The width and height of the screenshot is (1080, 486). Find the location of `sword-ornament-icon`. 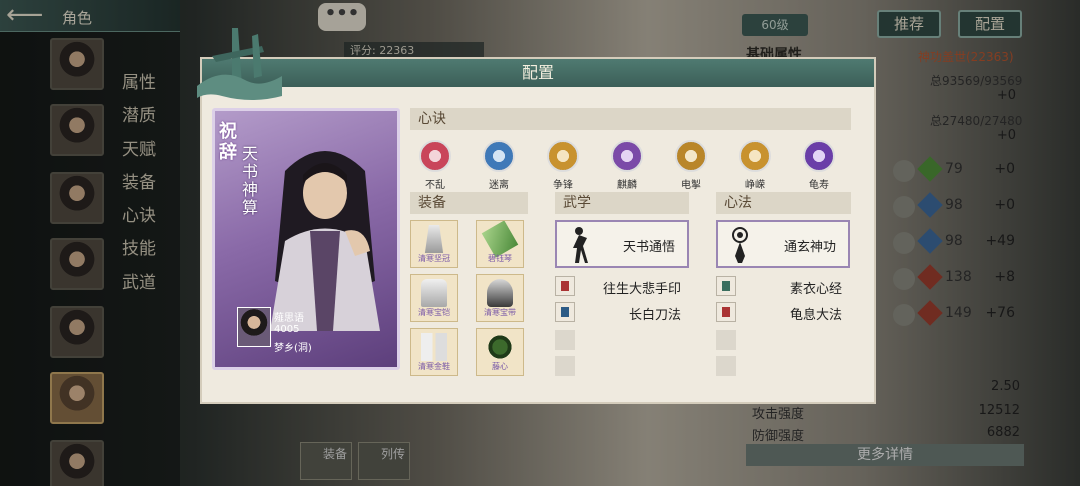

sword-ornament-icon is located at coordinates (239, 64).